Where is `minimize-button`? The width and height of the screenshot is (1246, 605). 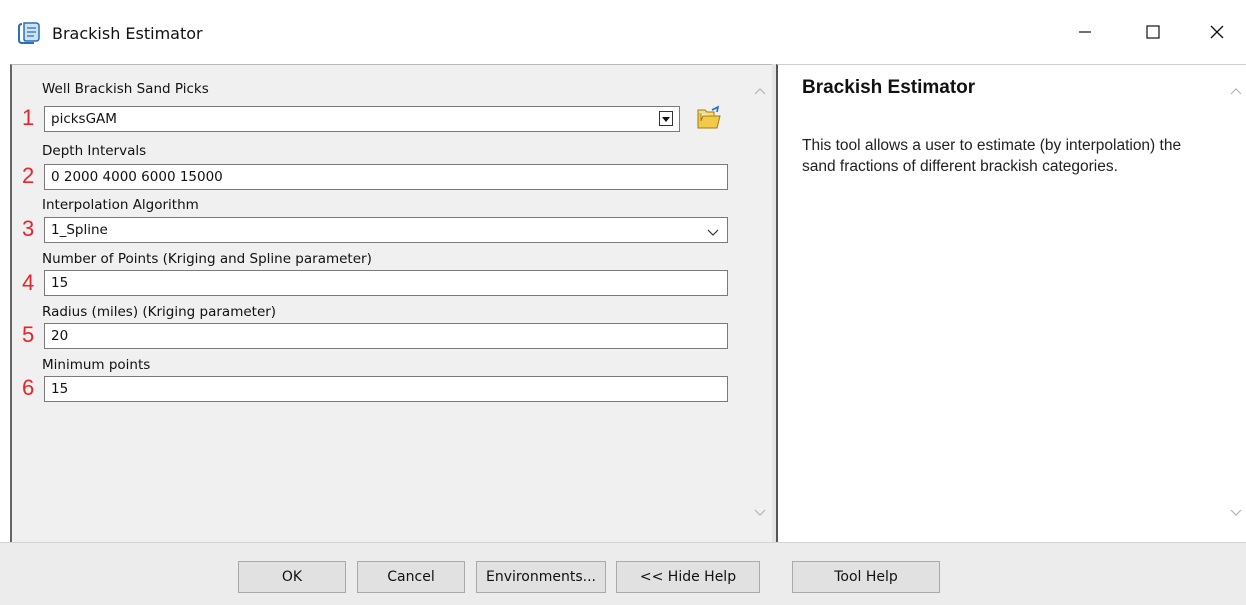 minimize-button is located at coordinates (1085, 32).